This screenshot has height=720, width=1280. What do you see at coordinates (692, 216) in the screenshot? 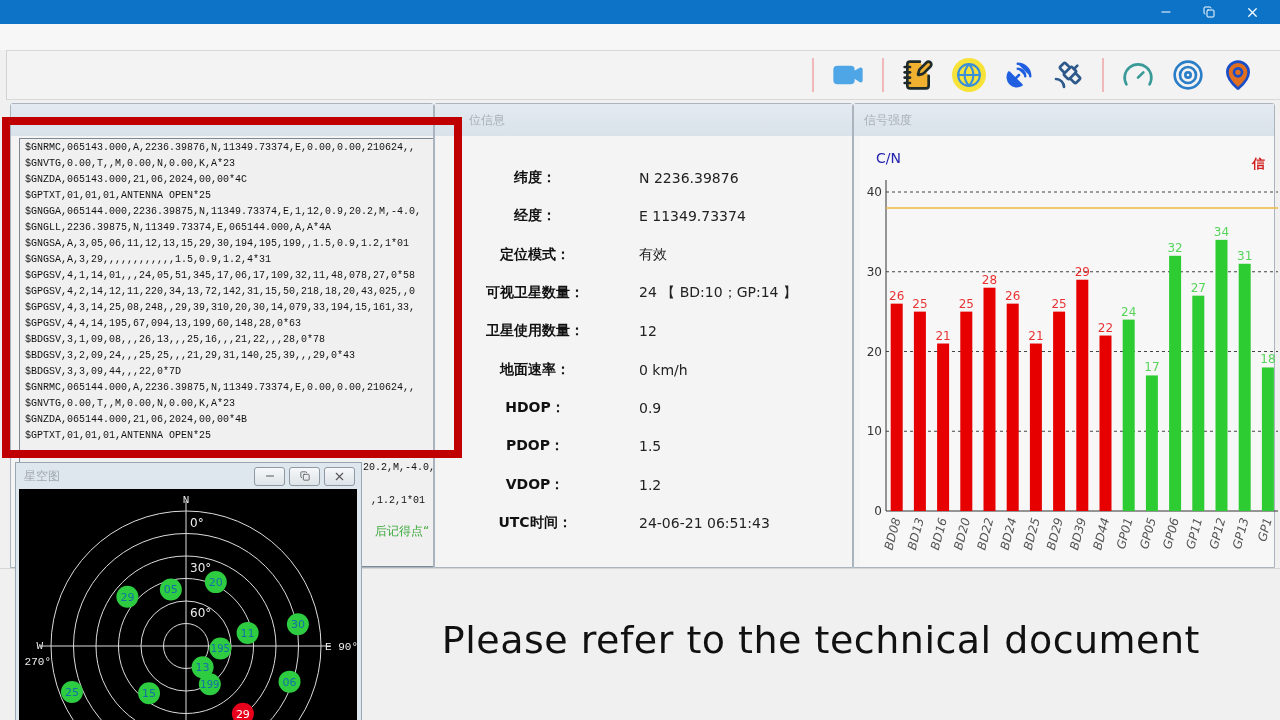
I see `field-value: E 11349.73374` at bounding box center [692, 216].